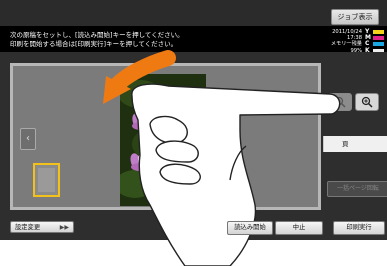  I want to click on start-scan-button: 読込み開始, so click(250, 228).